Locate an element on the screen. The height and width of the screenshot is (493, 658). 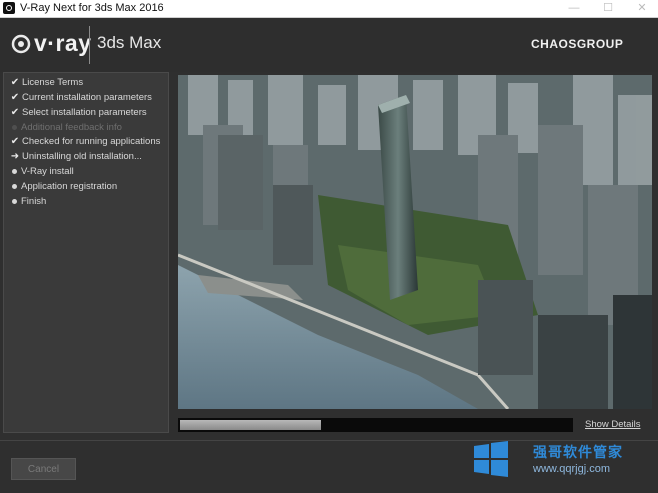
step-checked-running-applications: ✔ Checked for running applications is located at coordinates (84, 142).